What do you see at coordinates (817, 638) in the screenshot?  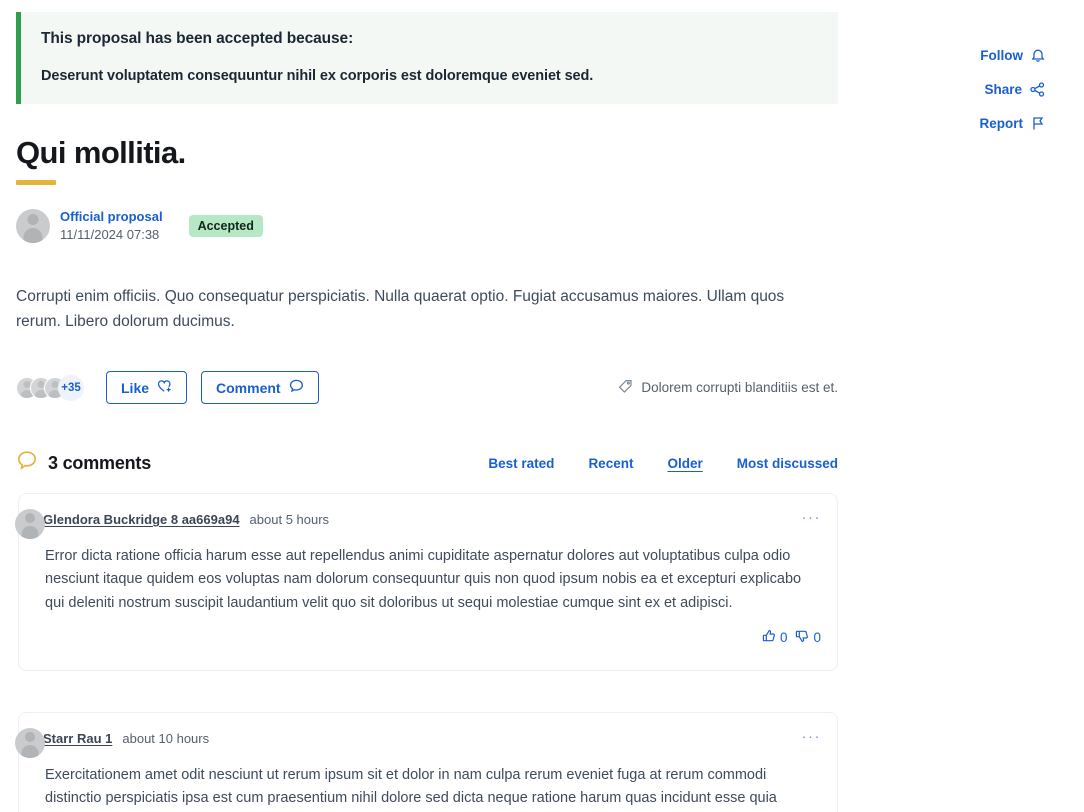 I see `downvote-count: 0` at bounding box center [817, 638].